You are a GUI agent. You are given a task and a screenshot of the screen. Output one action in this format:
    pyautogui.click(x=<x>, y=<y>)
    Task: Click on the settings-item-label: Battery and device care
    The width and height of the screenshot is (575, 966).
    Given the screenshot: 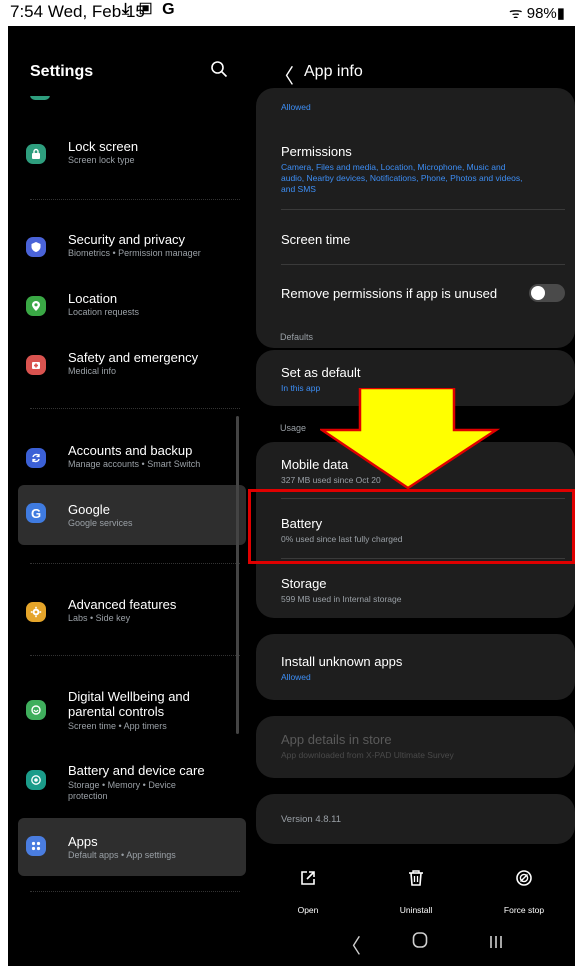 What is the action you would take?
    pyautogui.click(x=136, y=770)
    